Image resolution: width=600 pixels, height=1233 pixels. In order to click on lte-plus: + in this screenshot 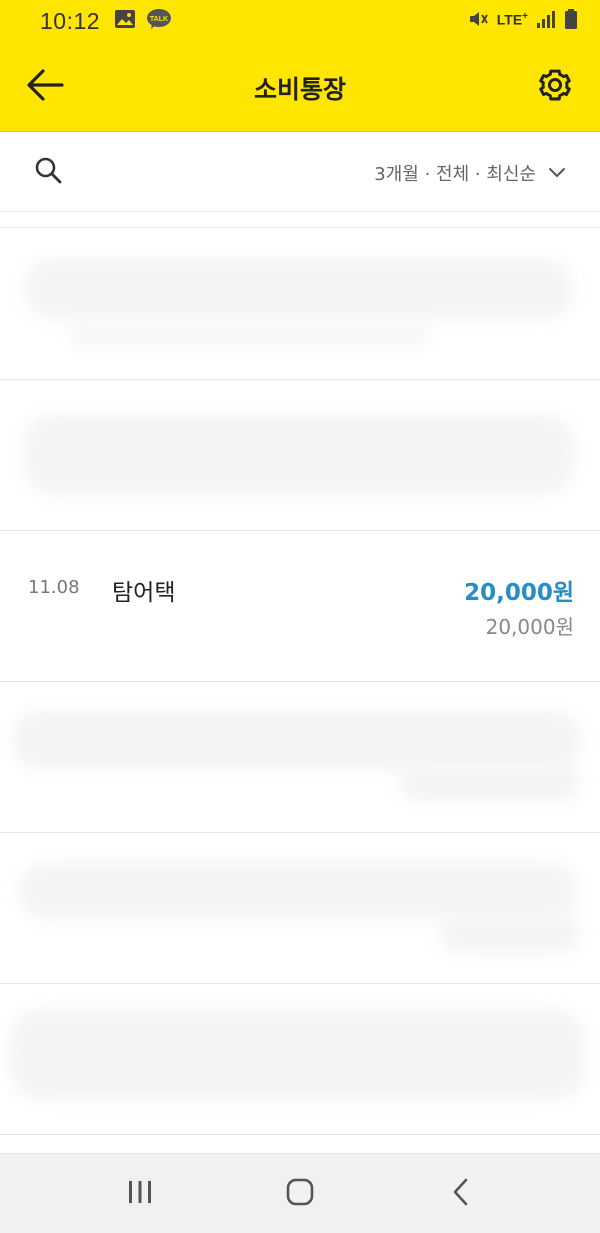, I will do `click(525, 16)`.